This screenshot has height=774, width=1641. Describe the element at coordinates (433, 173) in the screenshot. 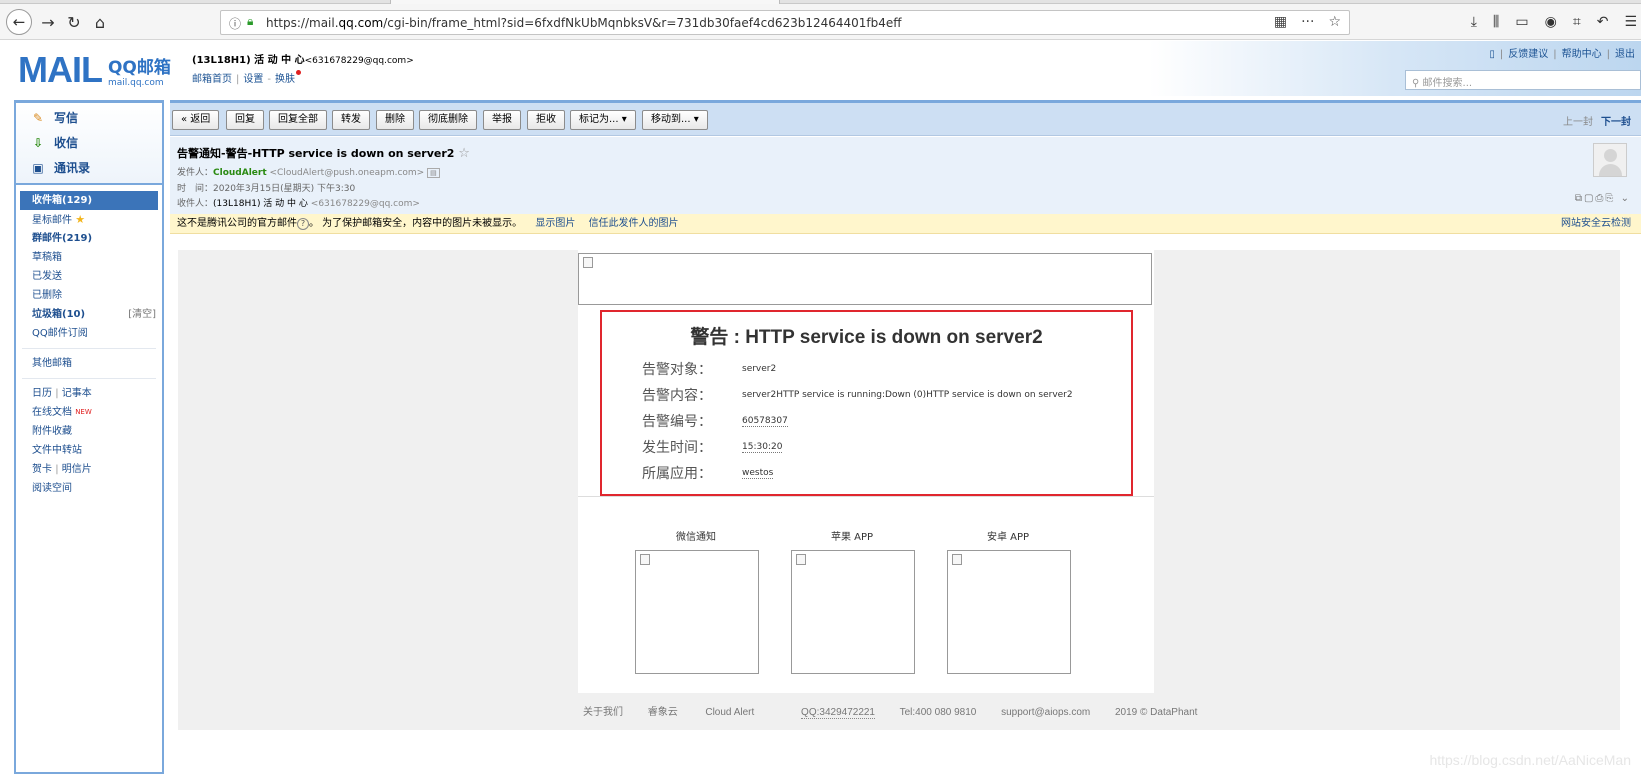

I see `vcard-icon: ▤` at that location.